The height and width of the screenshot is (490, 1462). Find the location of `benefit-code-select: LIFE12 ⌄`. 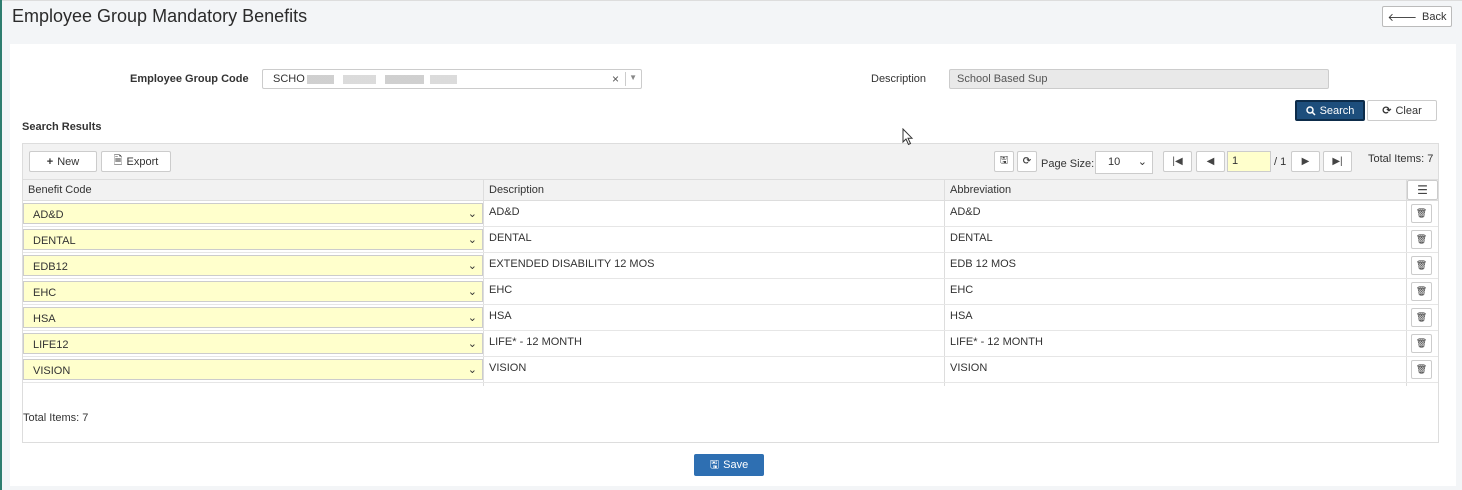

benefit-code-select: LIFE12 ⌄ is located at coordinates (253, 343).